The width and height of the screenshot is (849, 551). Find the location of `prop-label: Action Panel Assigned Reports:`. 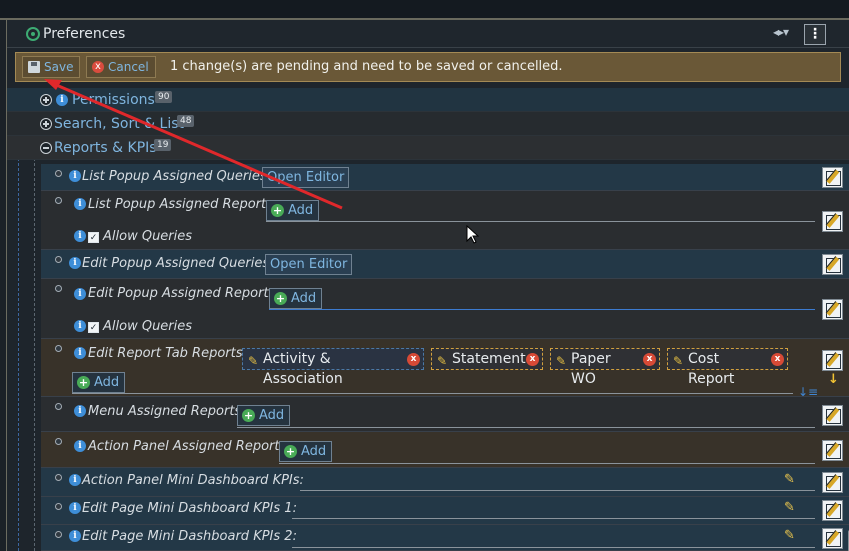

prop-label: Action Panel Assigned Reports: is located at coordinates (189, 446).